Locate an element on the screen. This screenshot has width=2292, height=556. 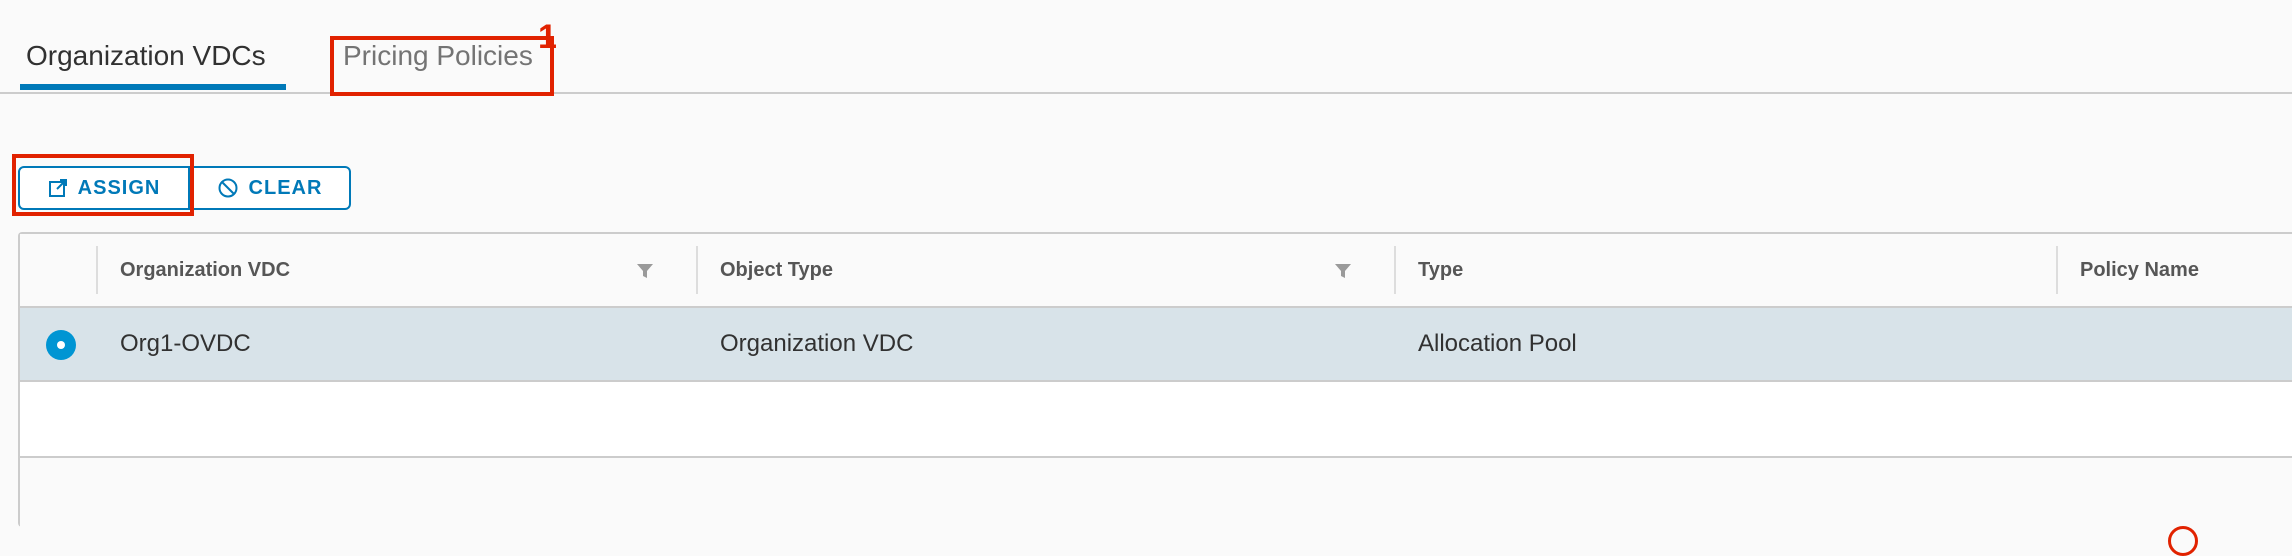
column-header-policy-name: Policy Name is located at coordinates (2139, 270).